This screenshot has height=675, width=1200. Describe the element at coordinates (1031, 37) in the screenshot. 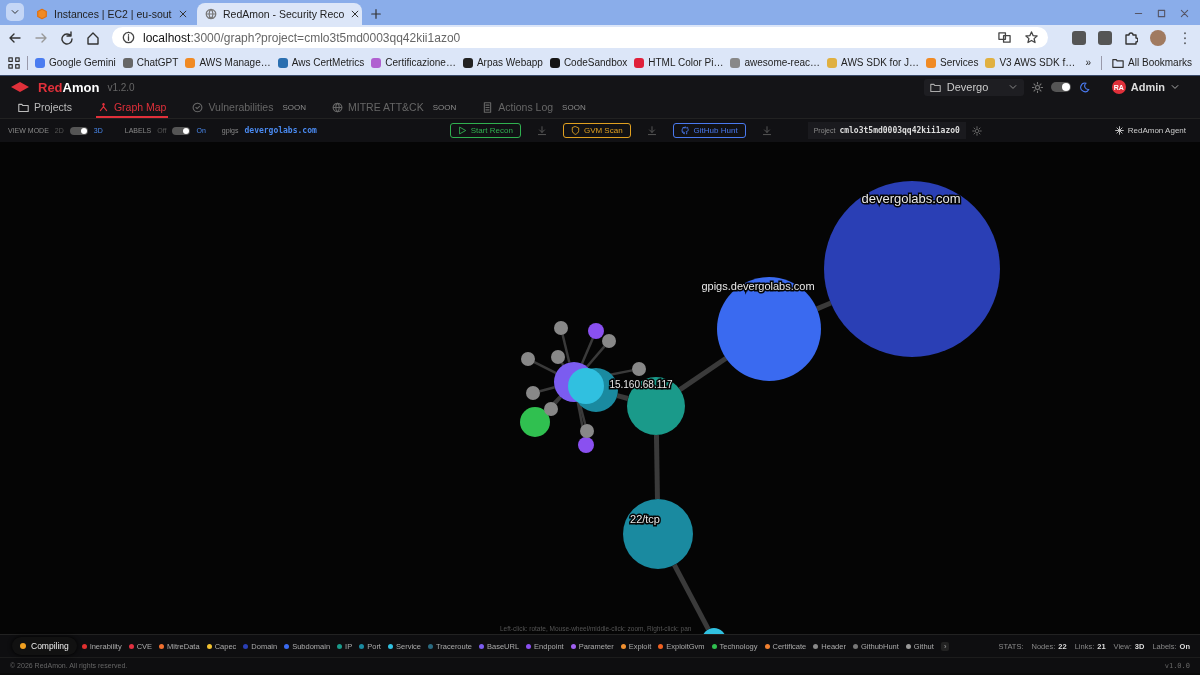

I see `star-icon` at that location.